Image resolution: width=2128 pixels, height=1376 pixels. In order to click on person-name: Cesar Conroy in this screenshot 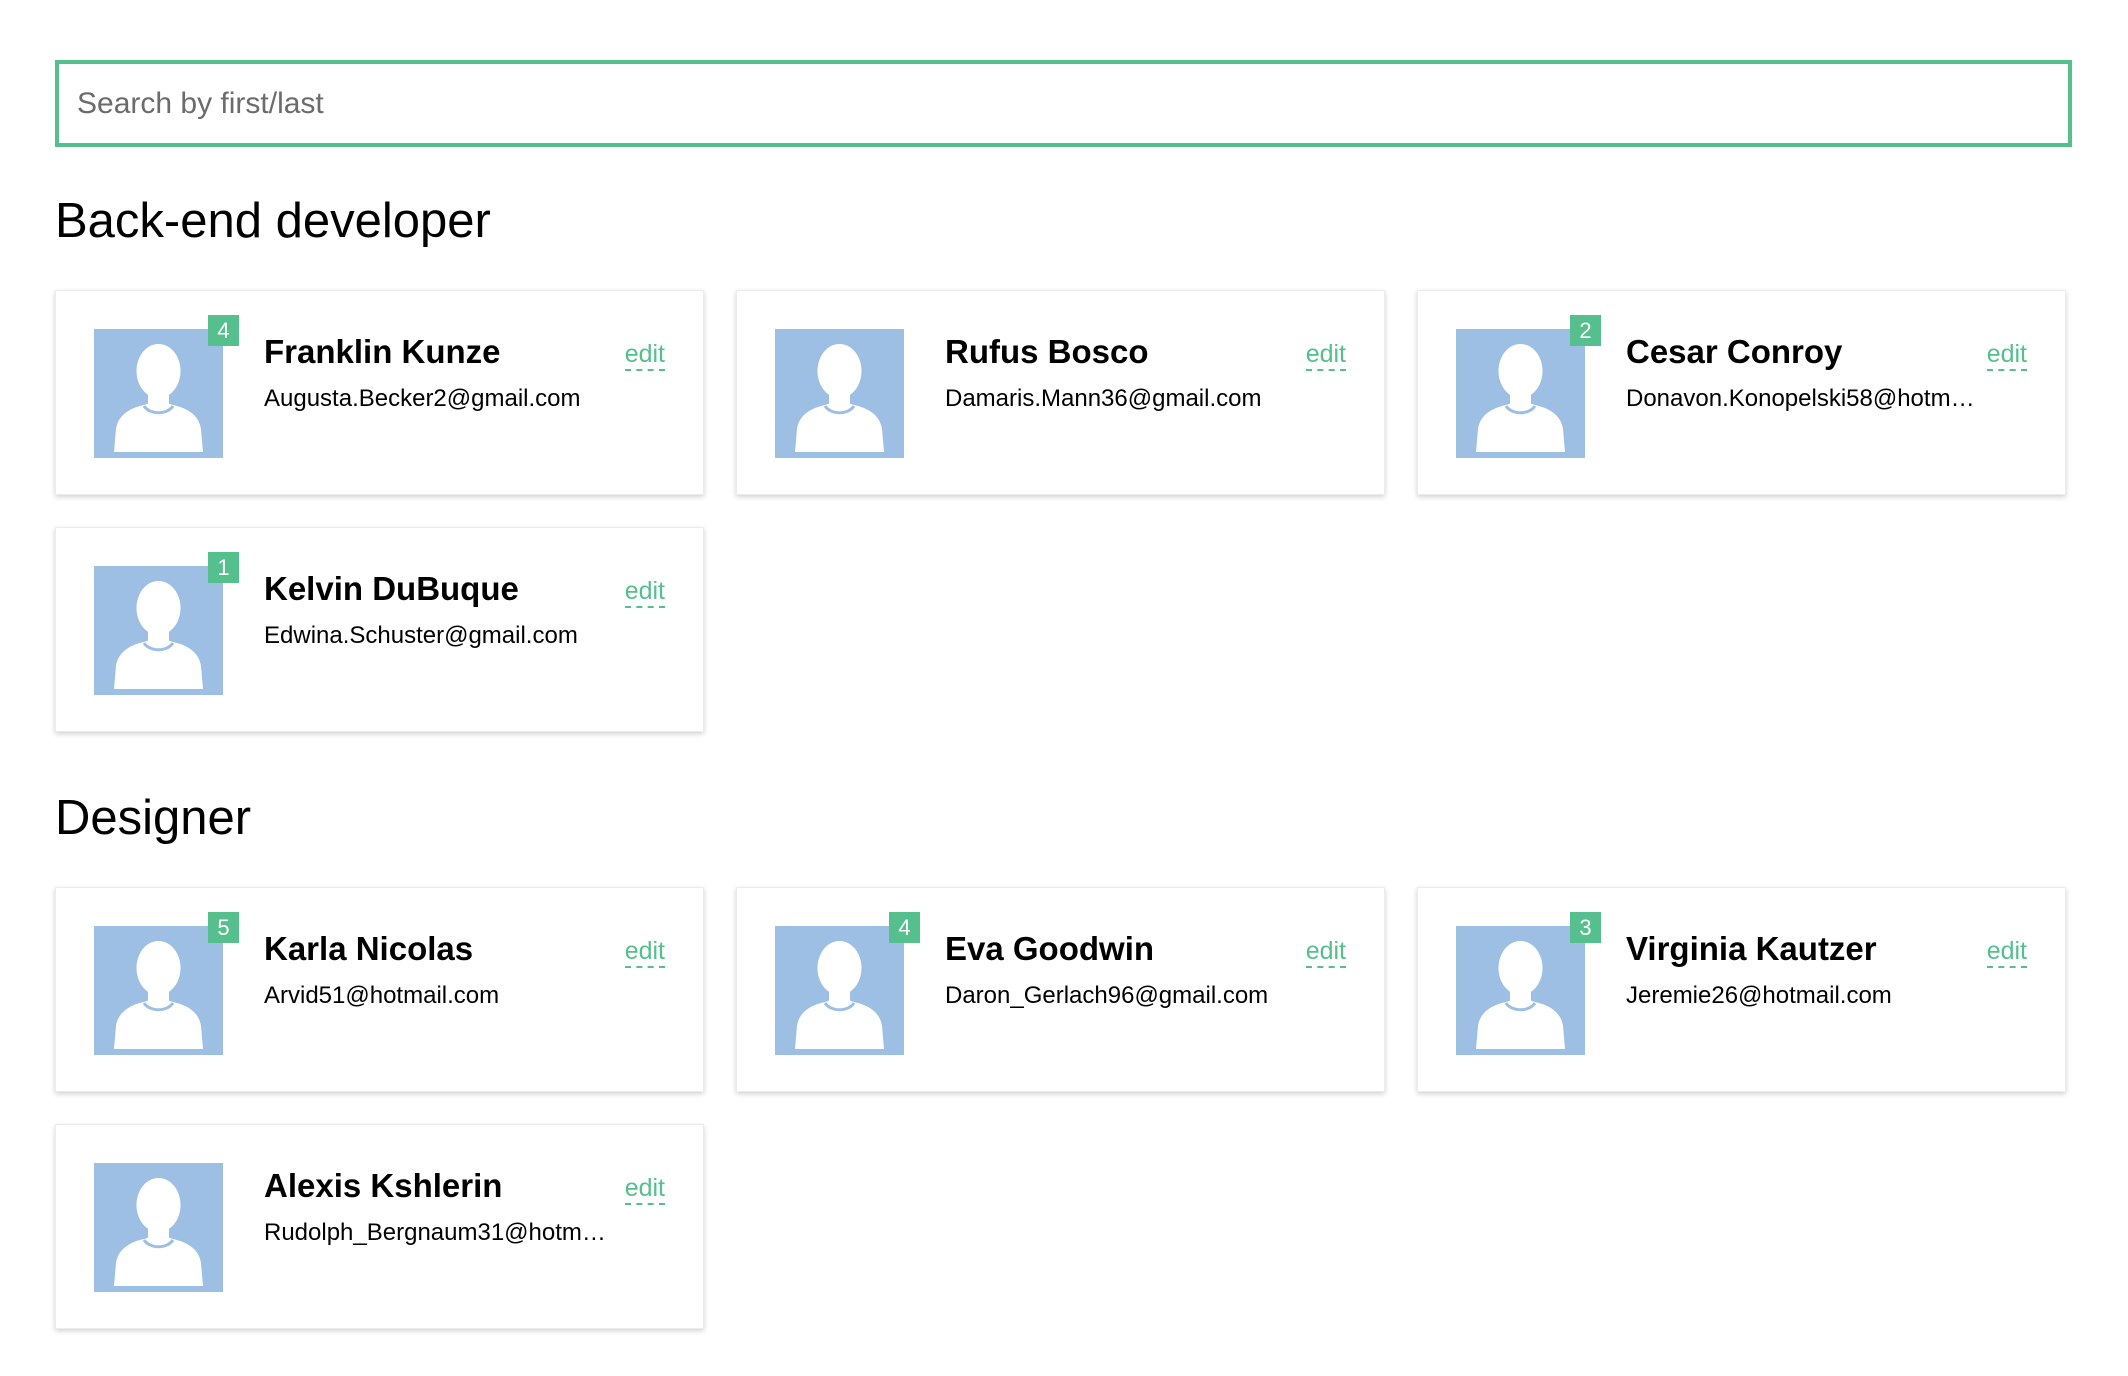, I will do `click(1734, 351)`.